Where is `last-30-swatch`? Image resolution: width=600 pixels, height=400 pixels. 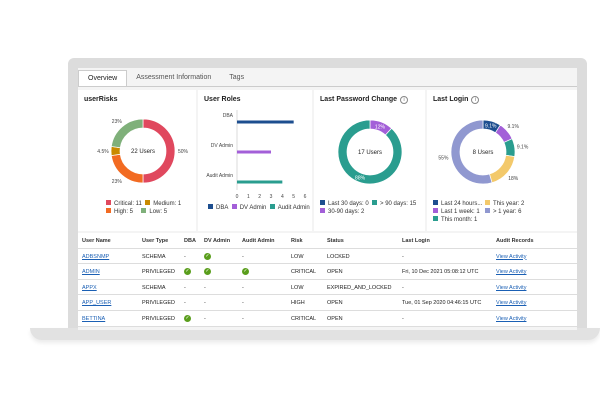
last-30-swatch is located at coordinates (322, 202).